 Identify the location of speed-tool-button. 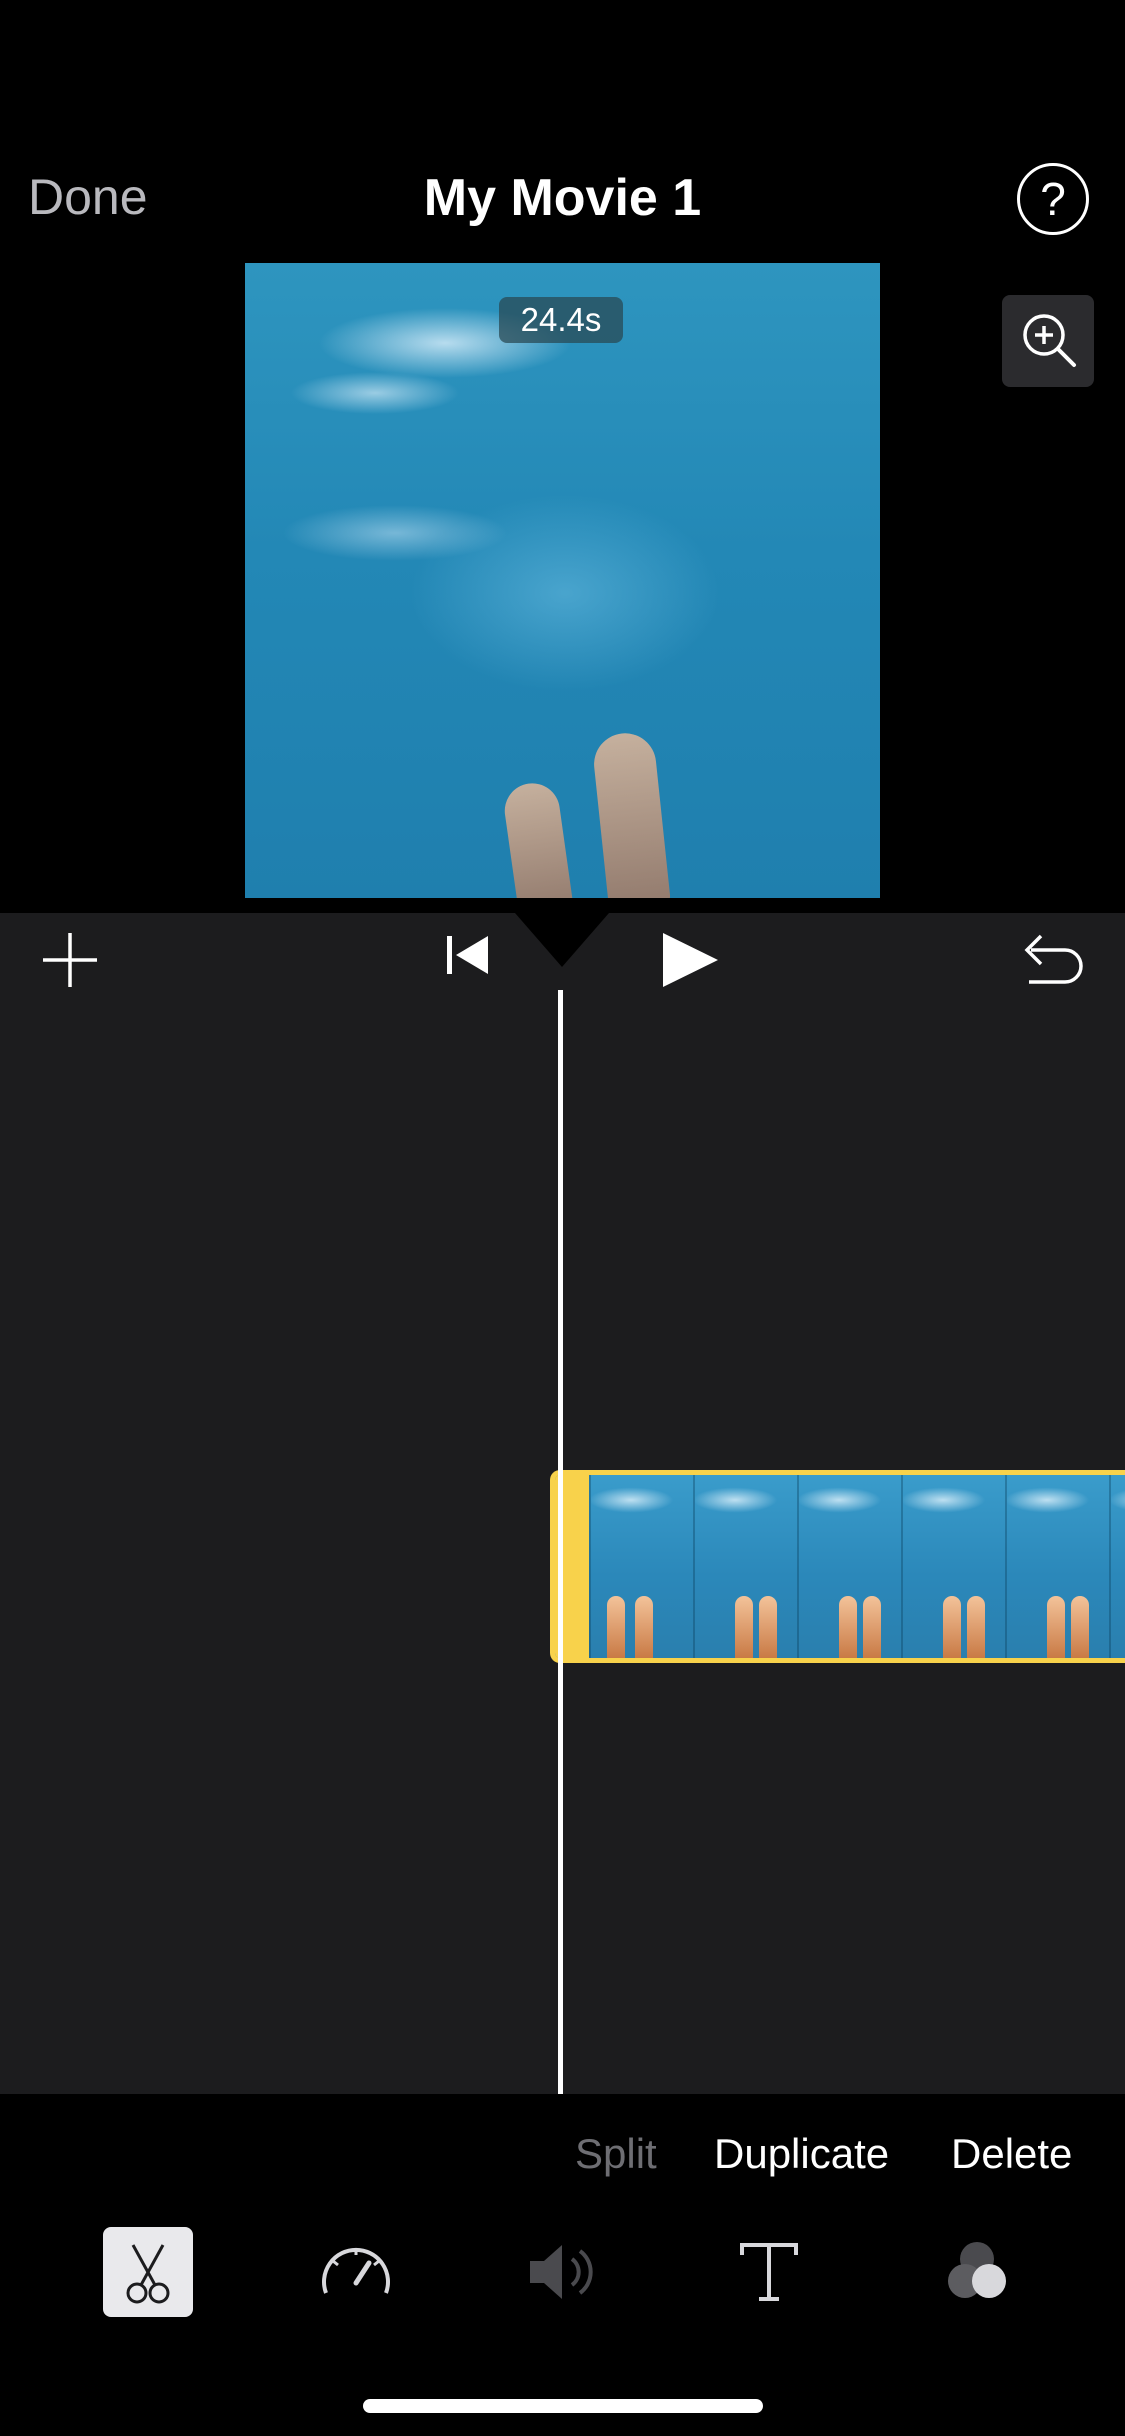
(356, 2272).